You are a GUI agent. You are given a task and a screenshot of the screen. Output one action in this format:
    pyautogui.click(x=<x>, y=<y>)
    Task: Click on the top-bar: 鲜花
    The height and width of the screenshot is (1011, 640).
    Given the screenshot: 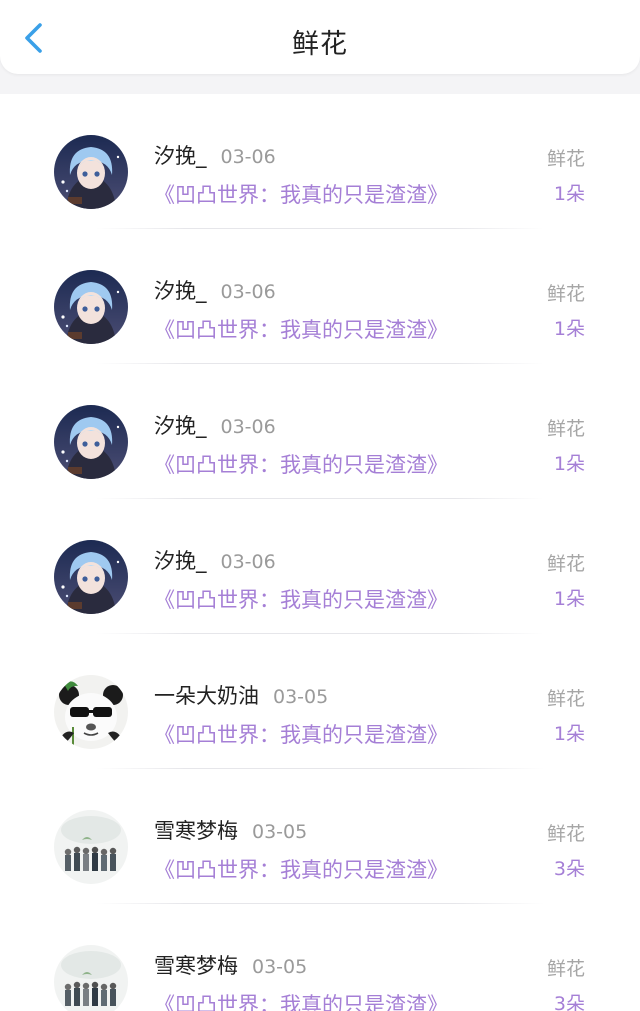 What is the action you would take?
    pyautogui.click(x=320, y=37)
    